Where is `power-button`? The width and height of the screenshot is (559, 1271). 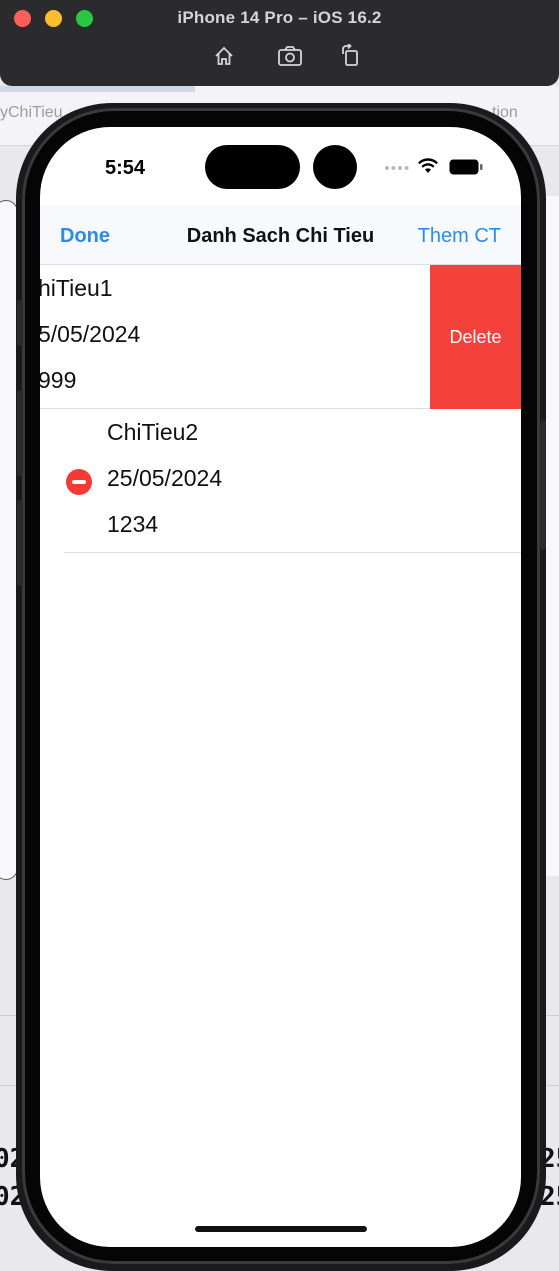
power-button is located at coordinates (543, 485).